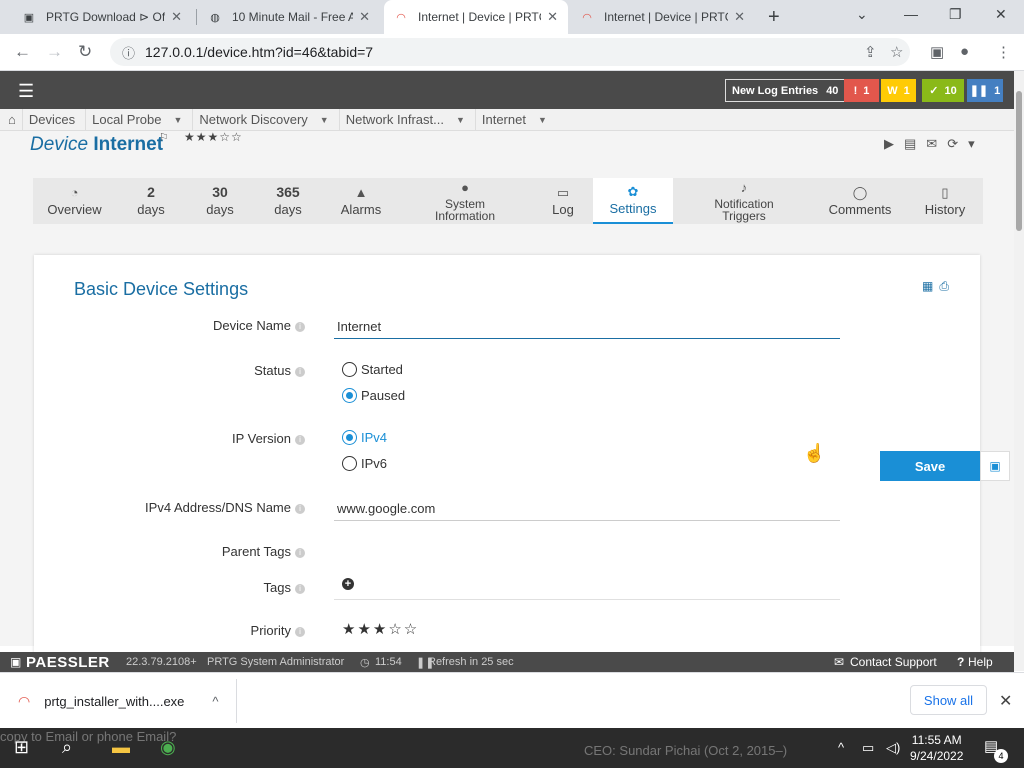 The height and width of the screenshot is (768, 1024). What do you see at coordinates (971, 144) in the screenshot?
I see `dropdown-caret-icon: ▾` at bounding box center [971, 144].